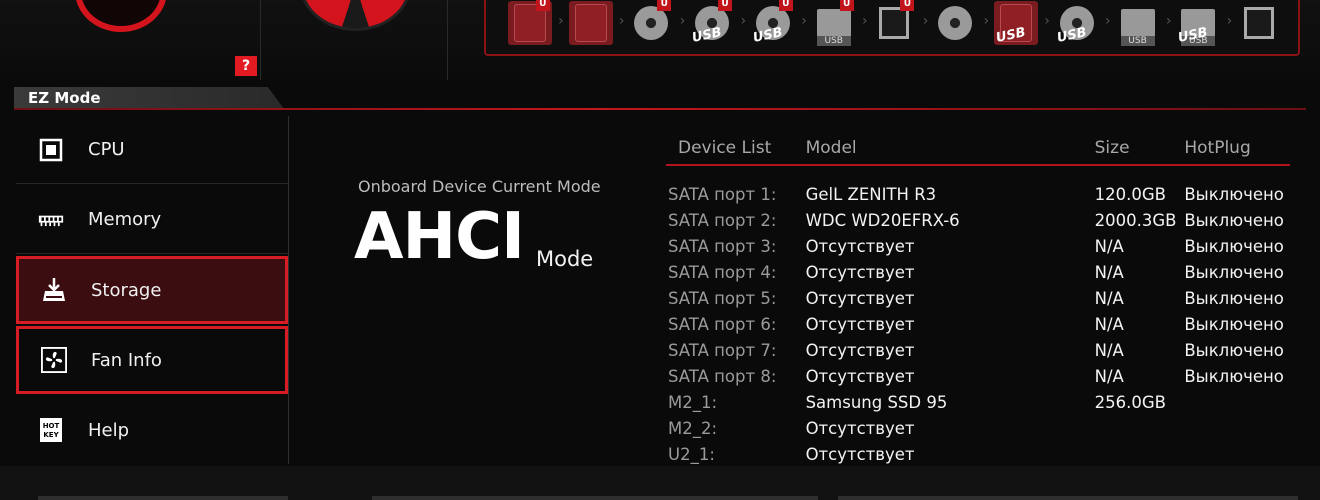 The height and width of the screenshot is (500, 1320). I want to click on svg-text: HOT, so click(51, 426).